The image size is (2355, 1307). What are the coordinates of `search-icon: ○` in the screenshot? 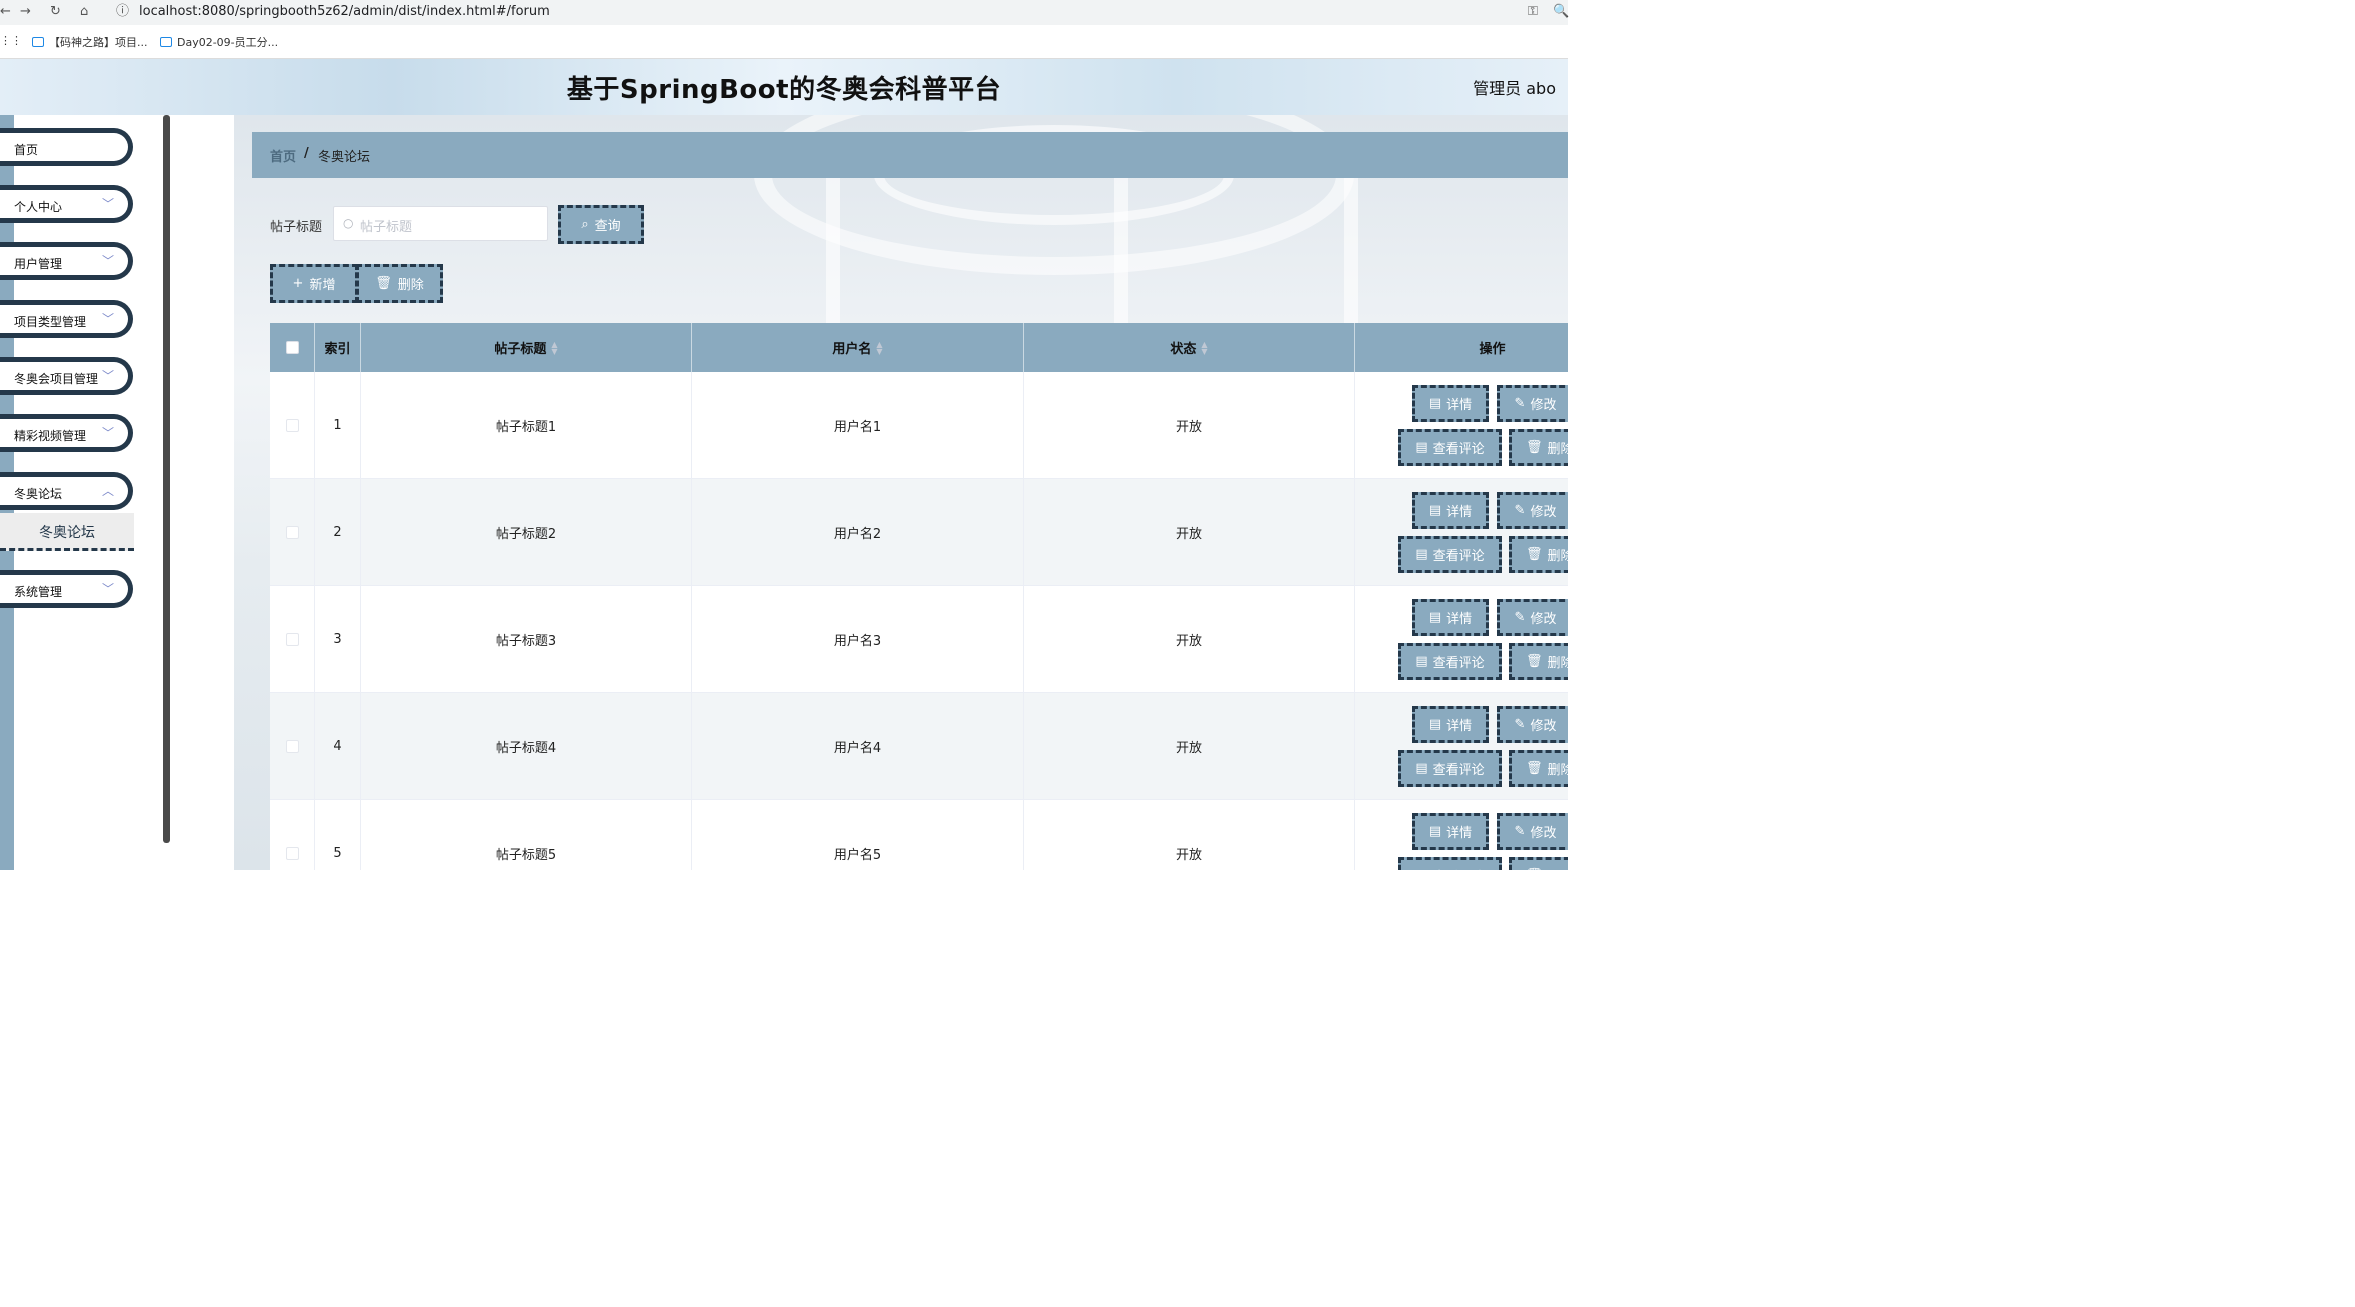 It's located at (348, 223).